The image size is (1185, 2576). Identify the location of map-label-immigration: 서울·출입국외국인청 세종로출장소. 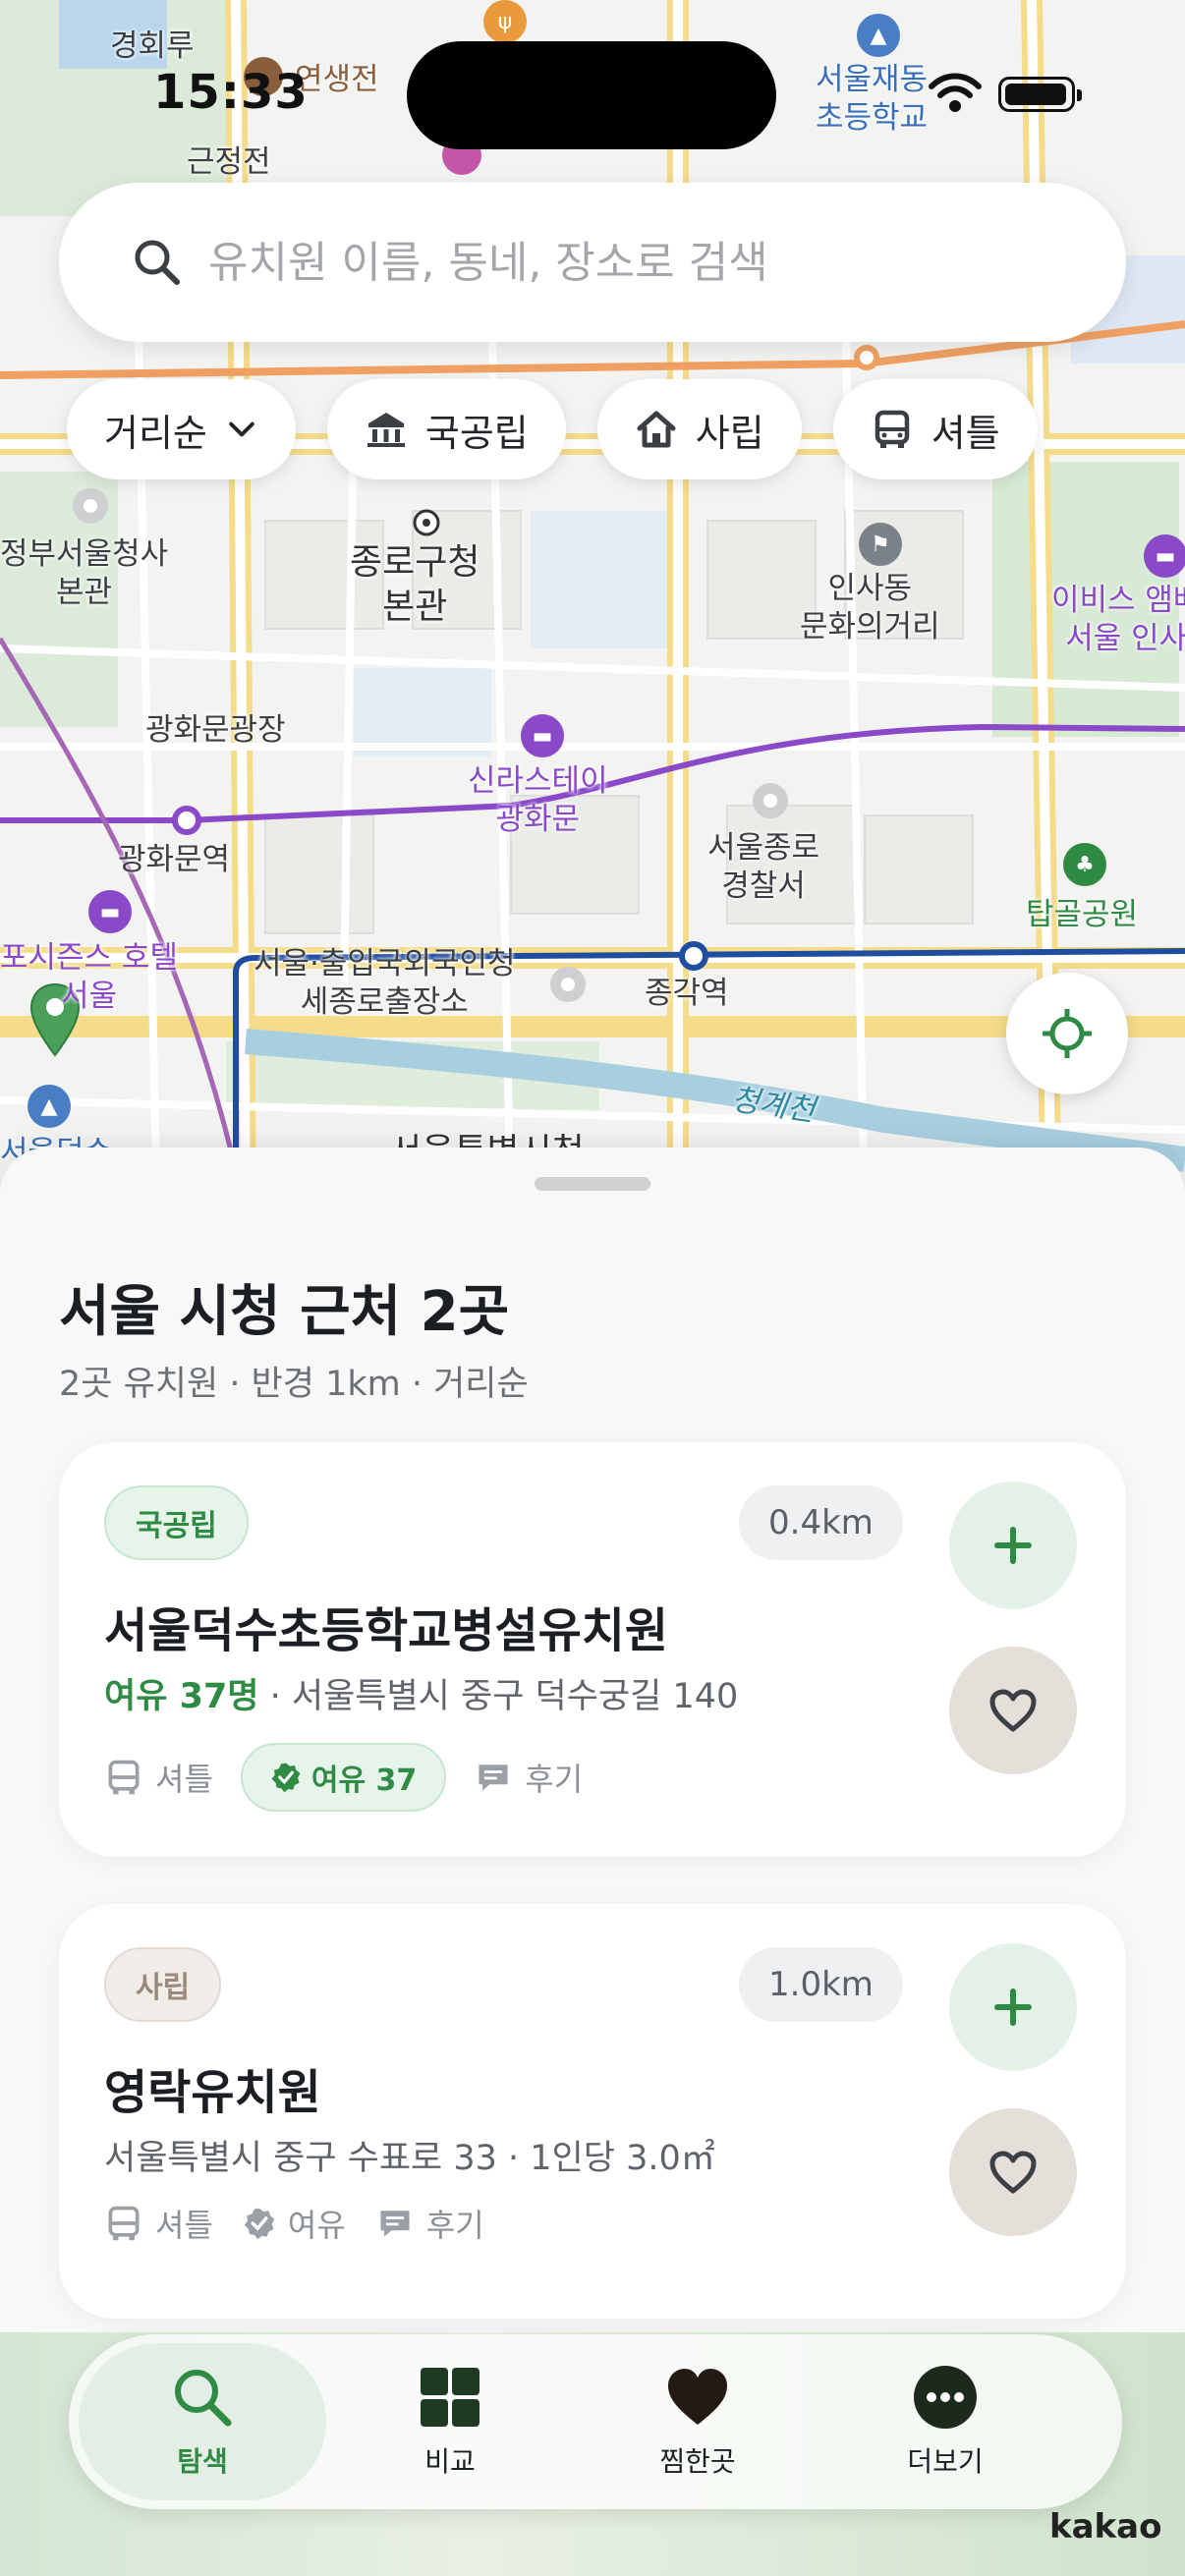
(385, 983).